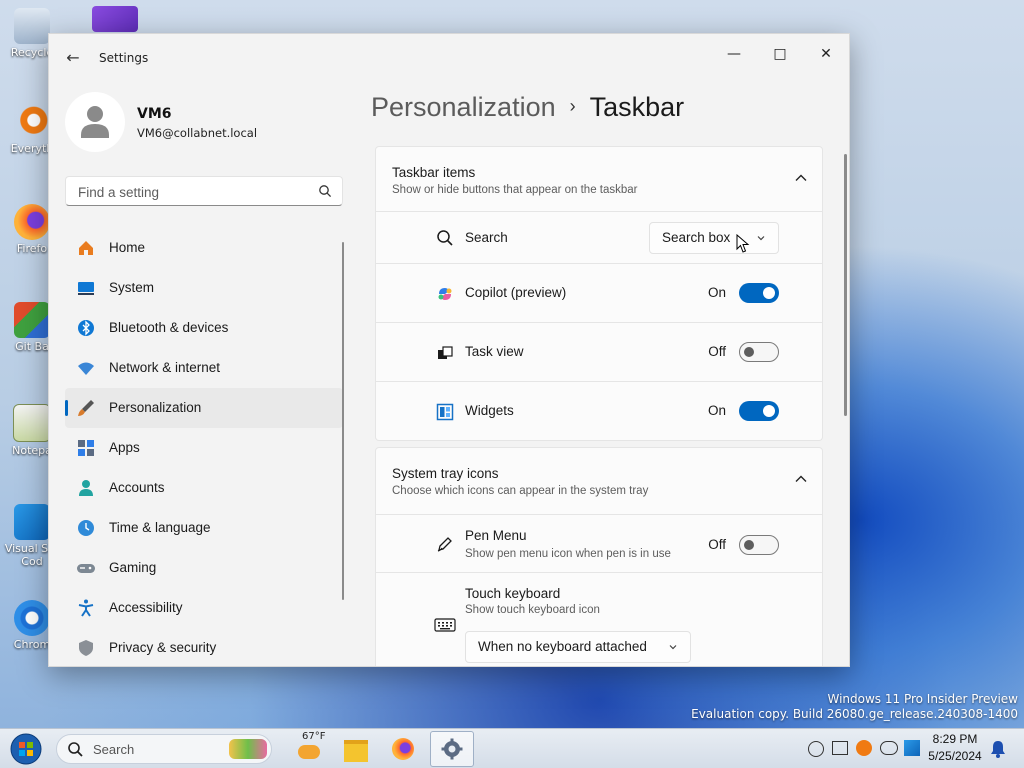 Image resolution: width=1024 pixels, height=768 pixels. Describe the element at coordinates (204, 248) in the screenshot. I see `sidebar-item-home: Home` at that location.